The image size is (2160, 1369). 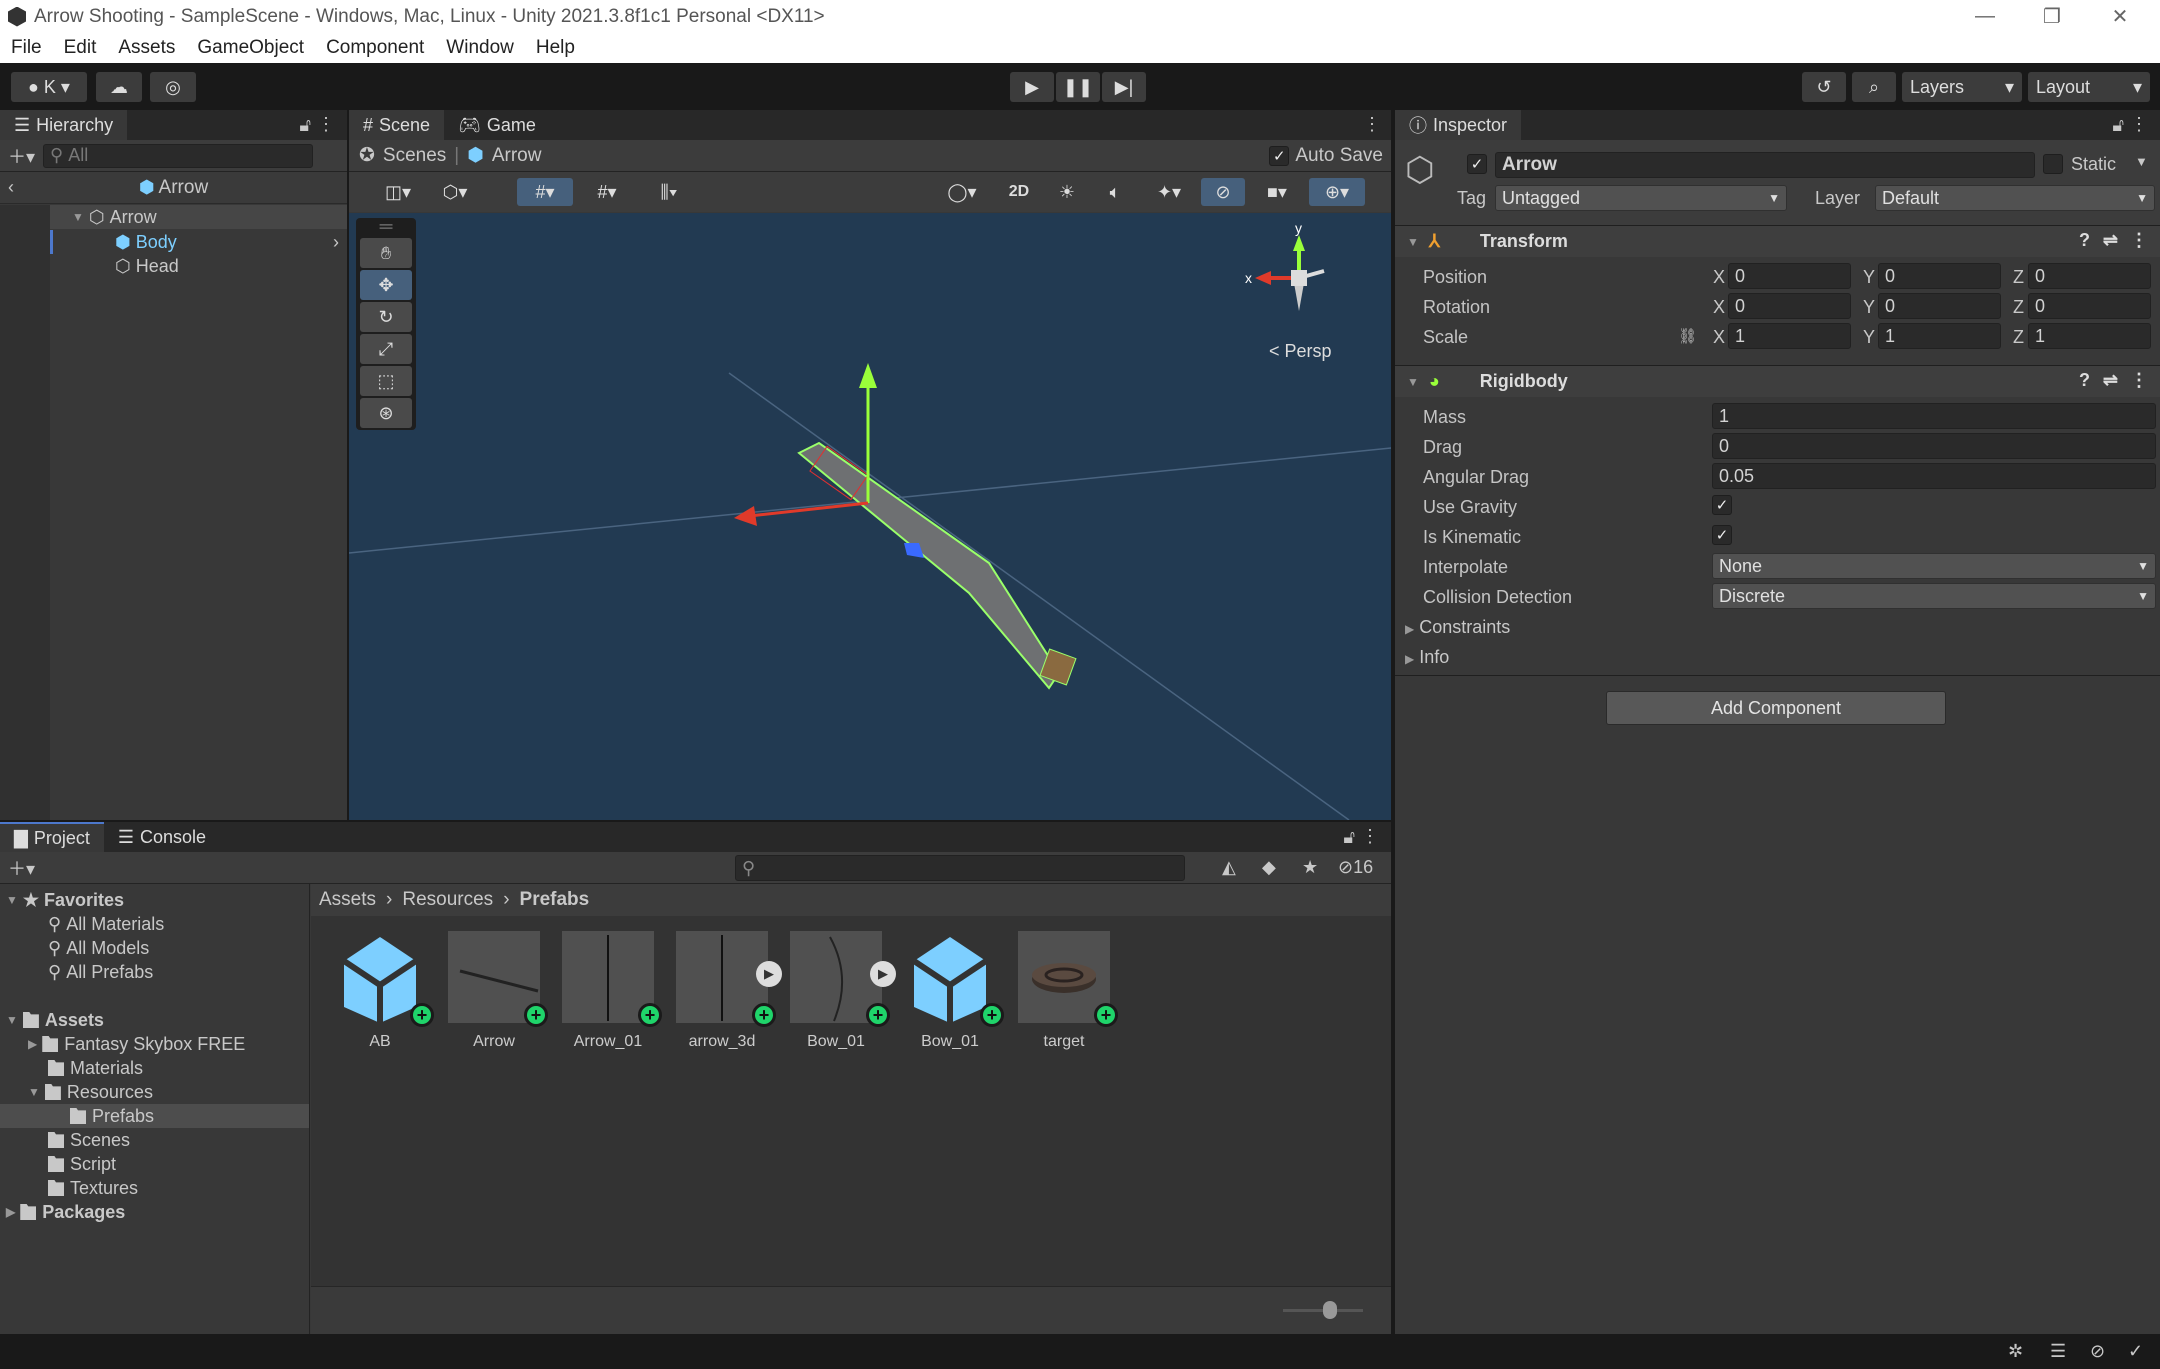 I want to click on auto-generate-lighting-icon: ⊘, so click(x=2097, y=1351).